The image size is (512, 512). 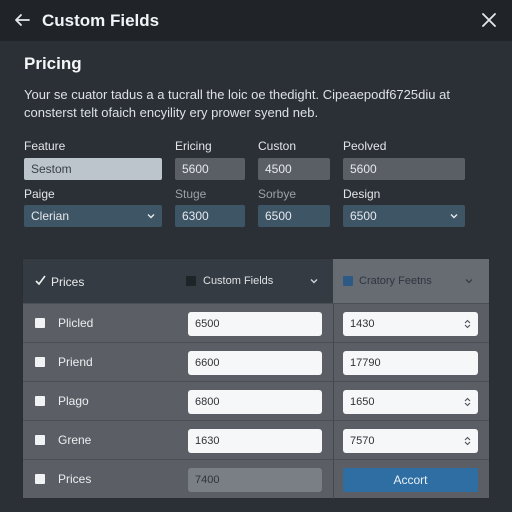 What do you see at coordinates (489, 20) in the screenshot?
I see `close-icon` at bounding box center [489, 20].